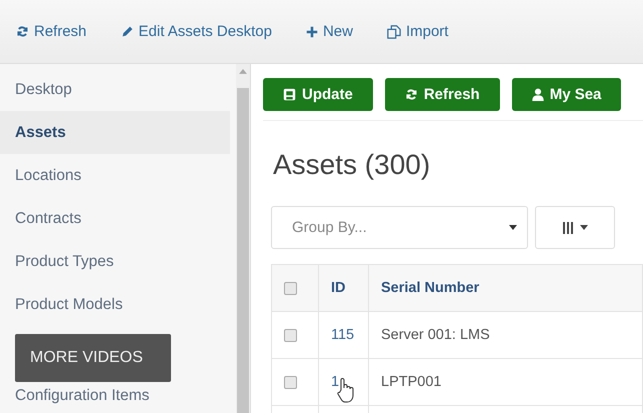 The image size is (643, 413). Describe the element at coordinates (93, 358) in the screenshot. I see `more-videos-button: MORE VIDEOS` at that location.